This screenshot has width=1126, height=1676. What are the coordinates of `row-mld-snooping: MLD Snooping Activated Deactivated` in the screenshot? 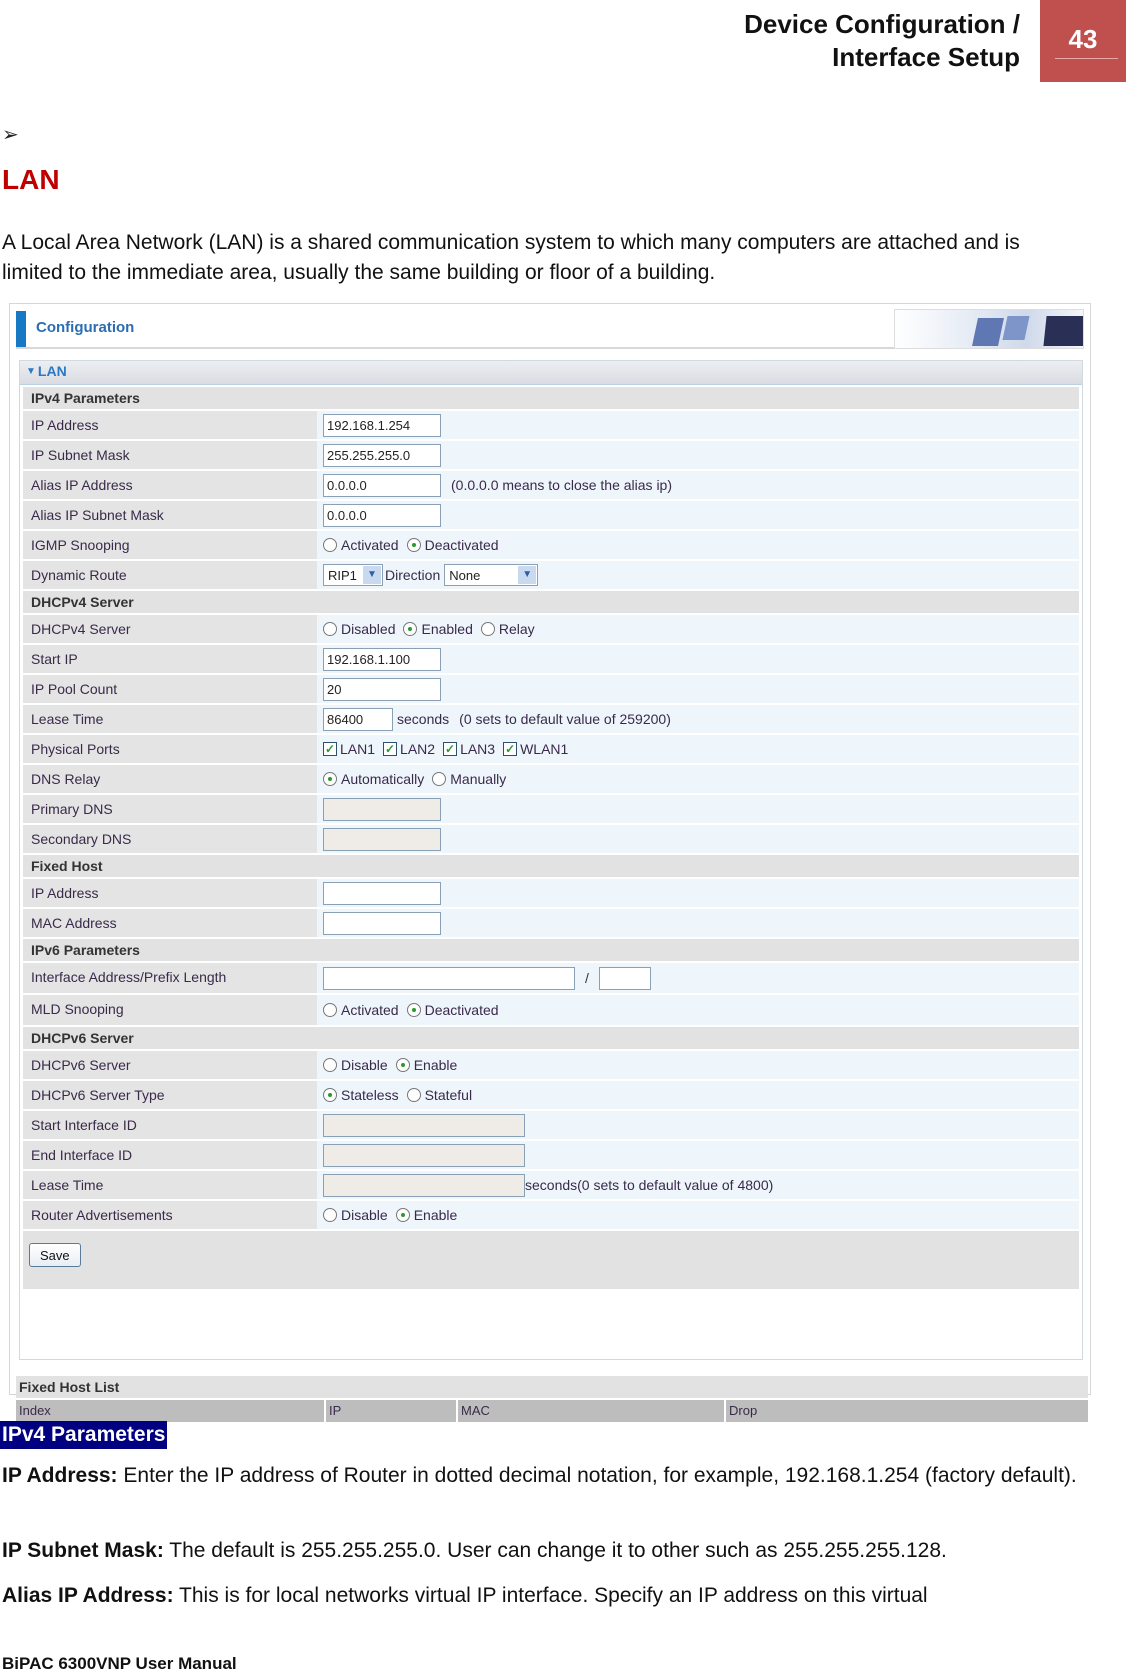 It's located at (551, 1010).